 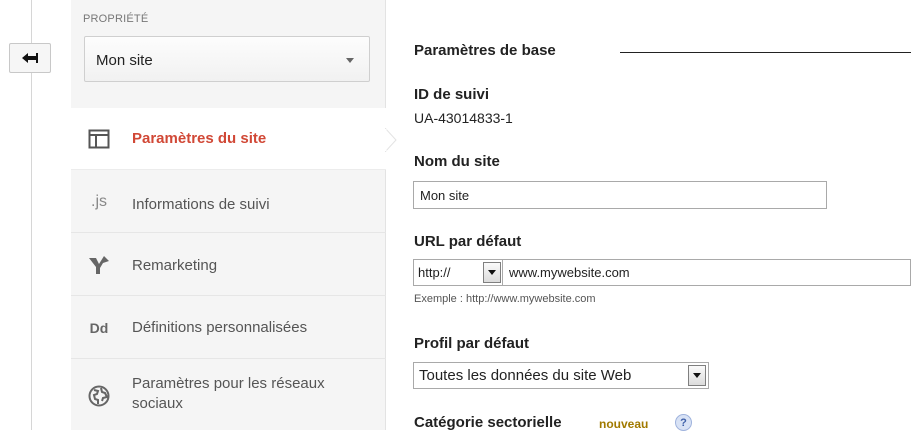 I want to click on js-icon: .js, so click(x=99, y=202).